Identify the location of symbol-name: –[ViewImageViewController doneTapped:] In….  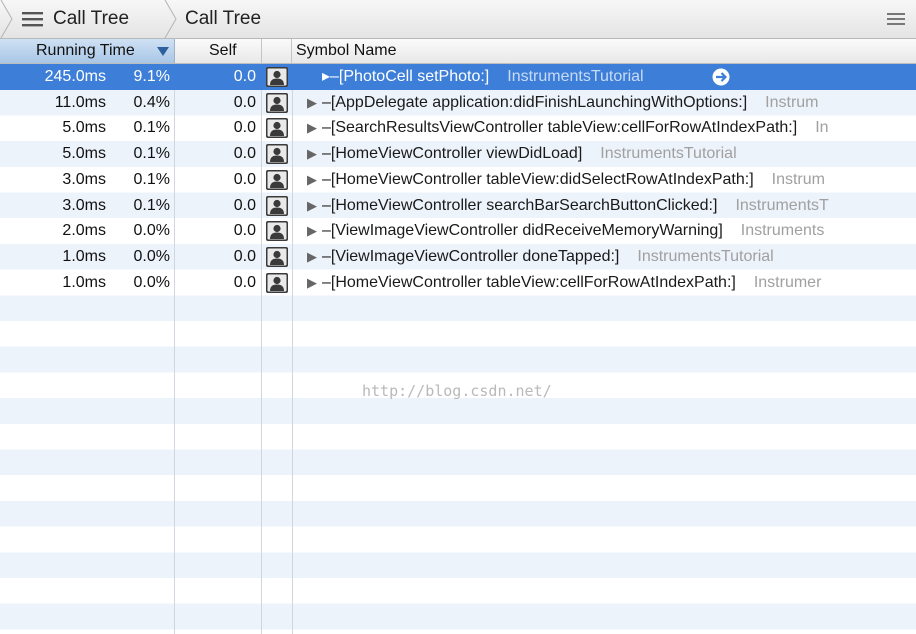
(548, 256).